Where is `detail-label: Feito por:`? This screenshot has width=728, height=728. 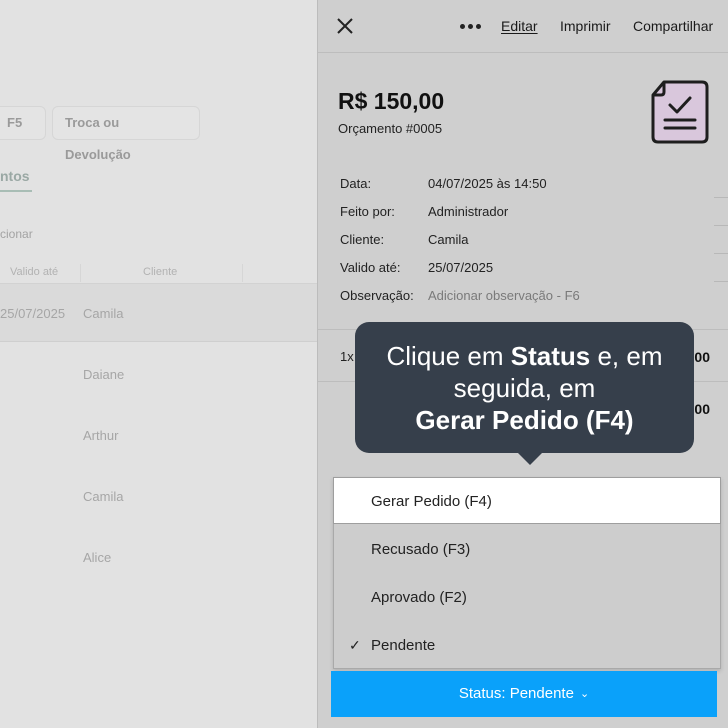
detail-label: Feito por: is located at coordinates (367, 211).